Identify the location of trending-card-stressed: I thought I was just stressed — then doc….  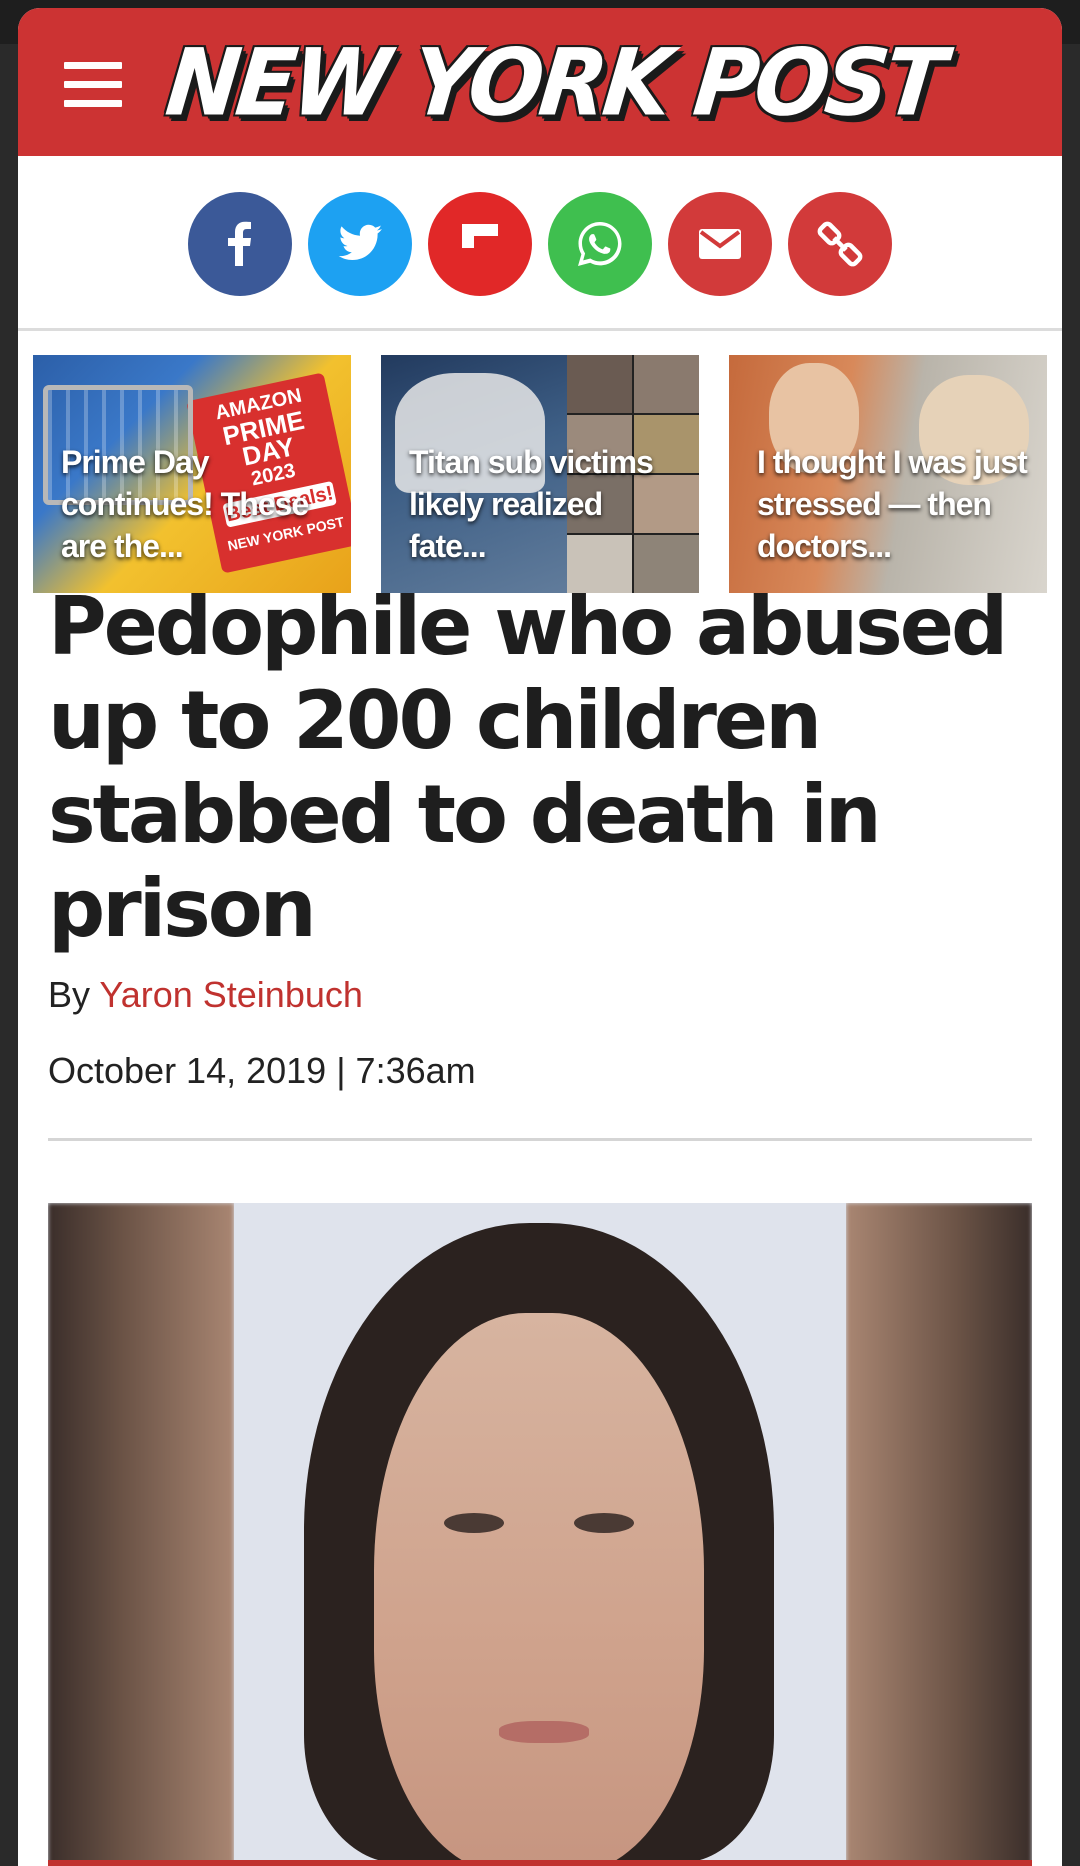
(888, 474).